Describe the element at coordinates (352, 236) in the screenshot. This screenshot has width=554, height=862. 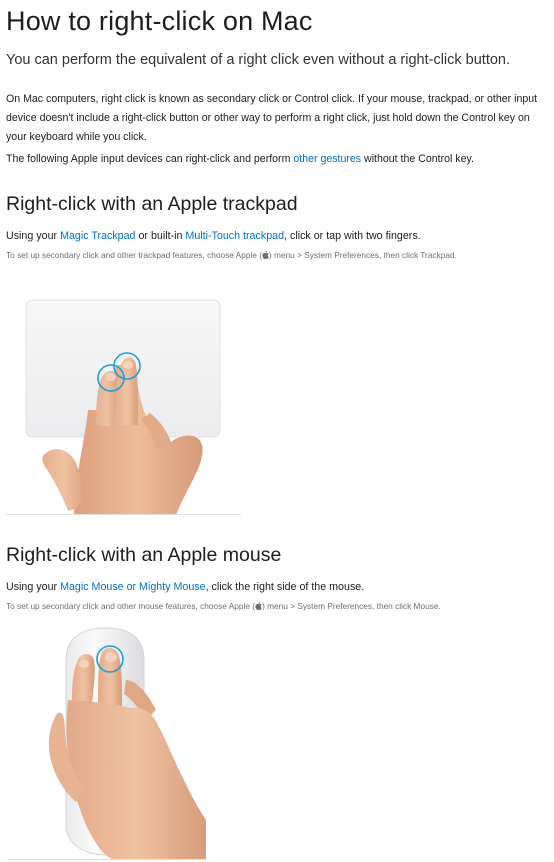
I see `trackpad-text-after: , click or tap with two fingers.` at that location.